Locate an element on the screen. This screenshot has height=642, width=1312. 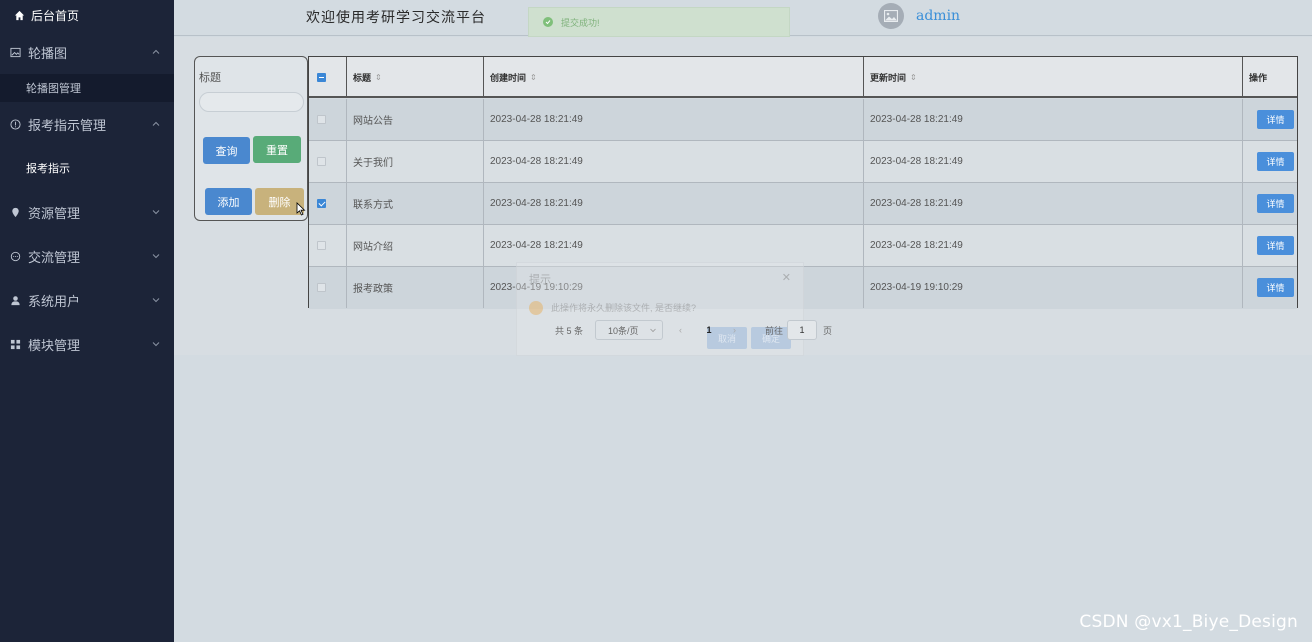
toast-message: 提交成功! is located at coordinates (580, 22).